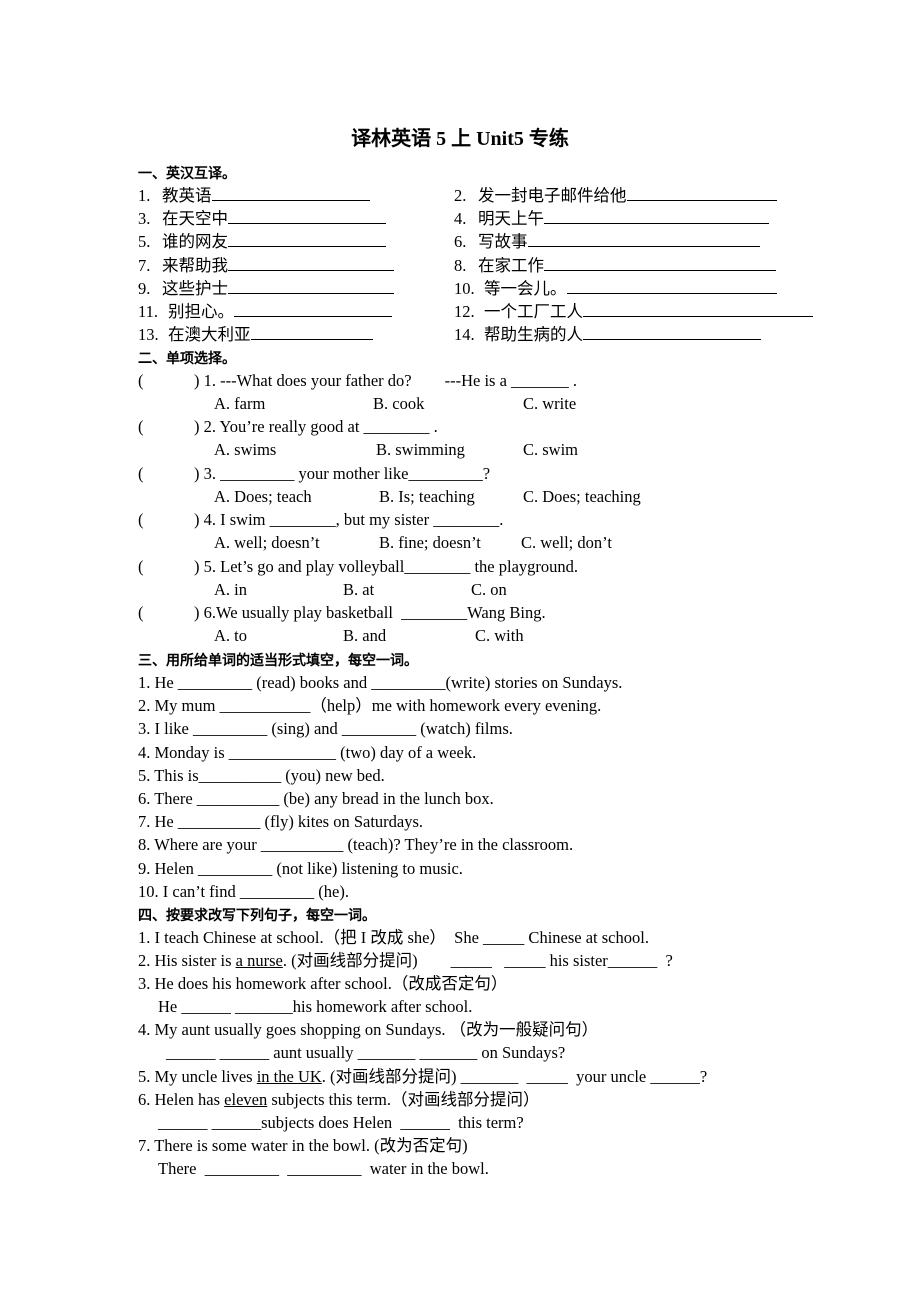 The width and height of the screenshot is (920, 1302). Describe the element at coordinates (499, 636) in the screenshot. I see `option-c: C. with` at that location.